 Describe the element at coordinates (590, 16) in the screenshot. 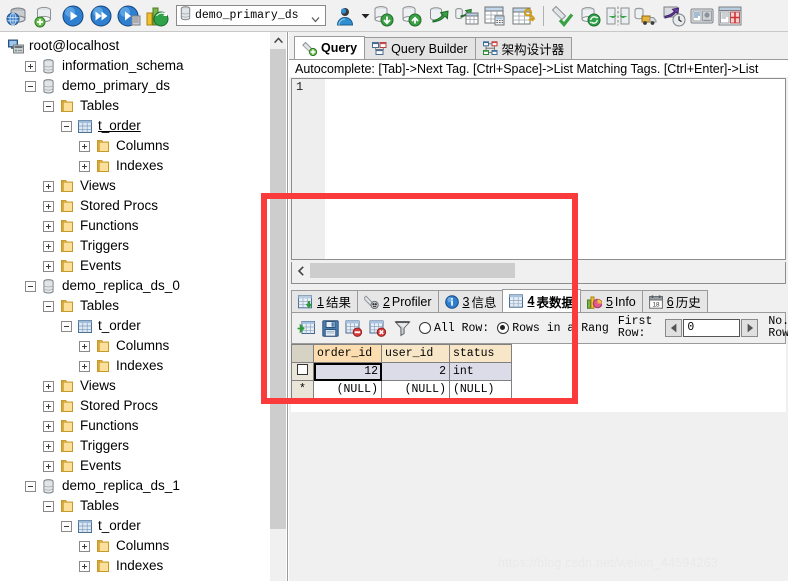

I see `db-refresh-icon` at that location.